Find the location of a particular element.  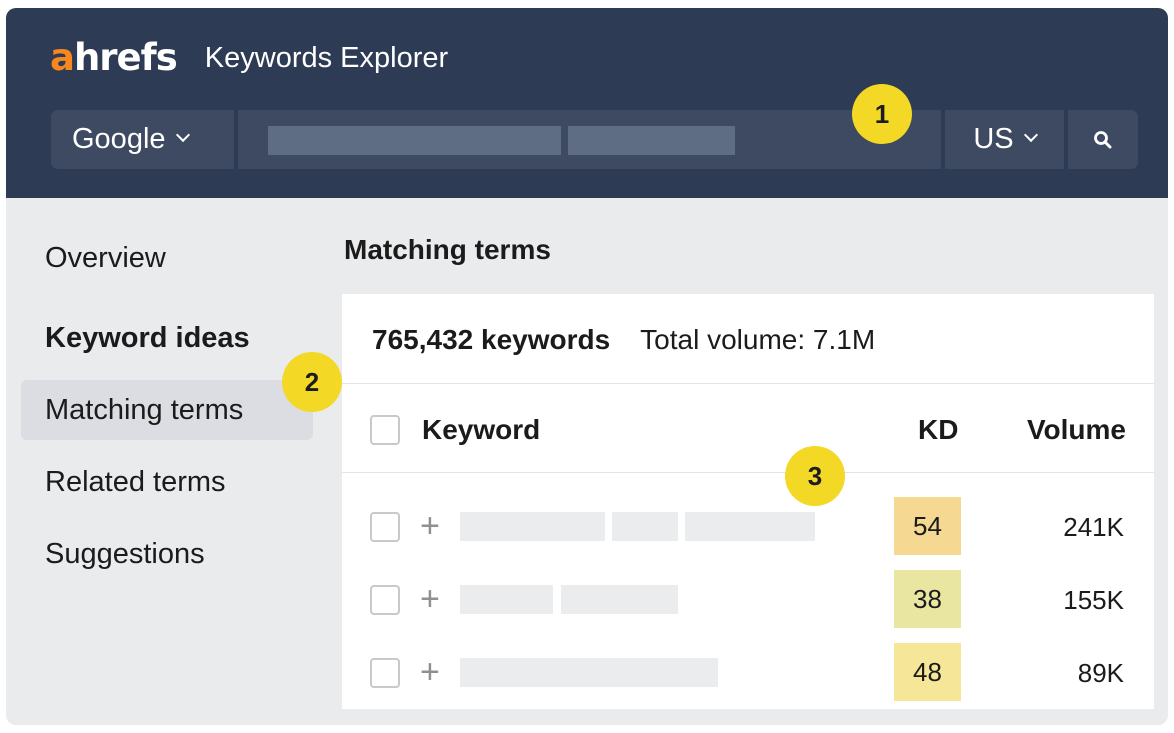

logo-letter-a: a is located at coordinates (62, 57).